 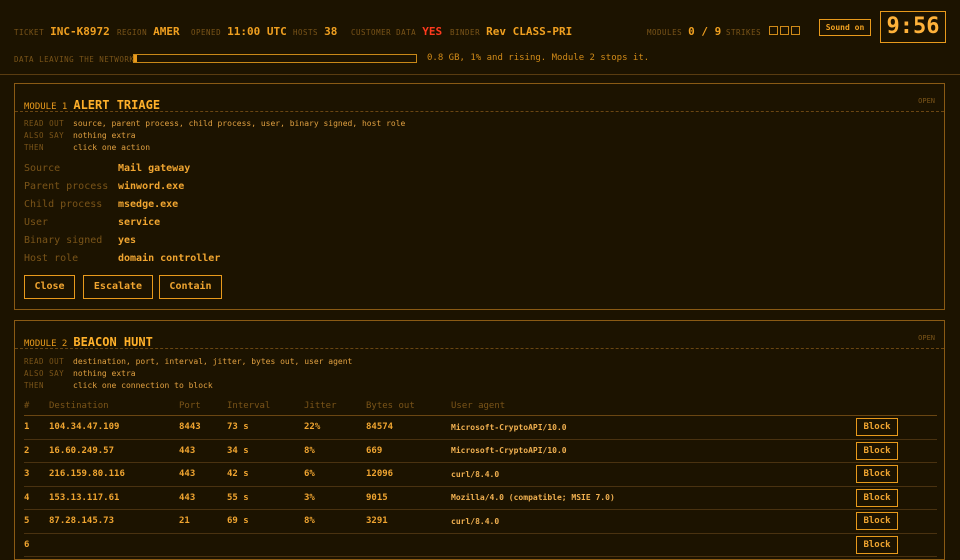 I want to click on field-user: User service, so click(x=92, y=222).